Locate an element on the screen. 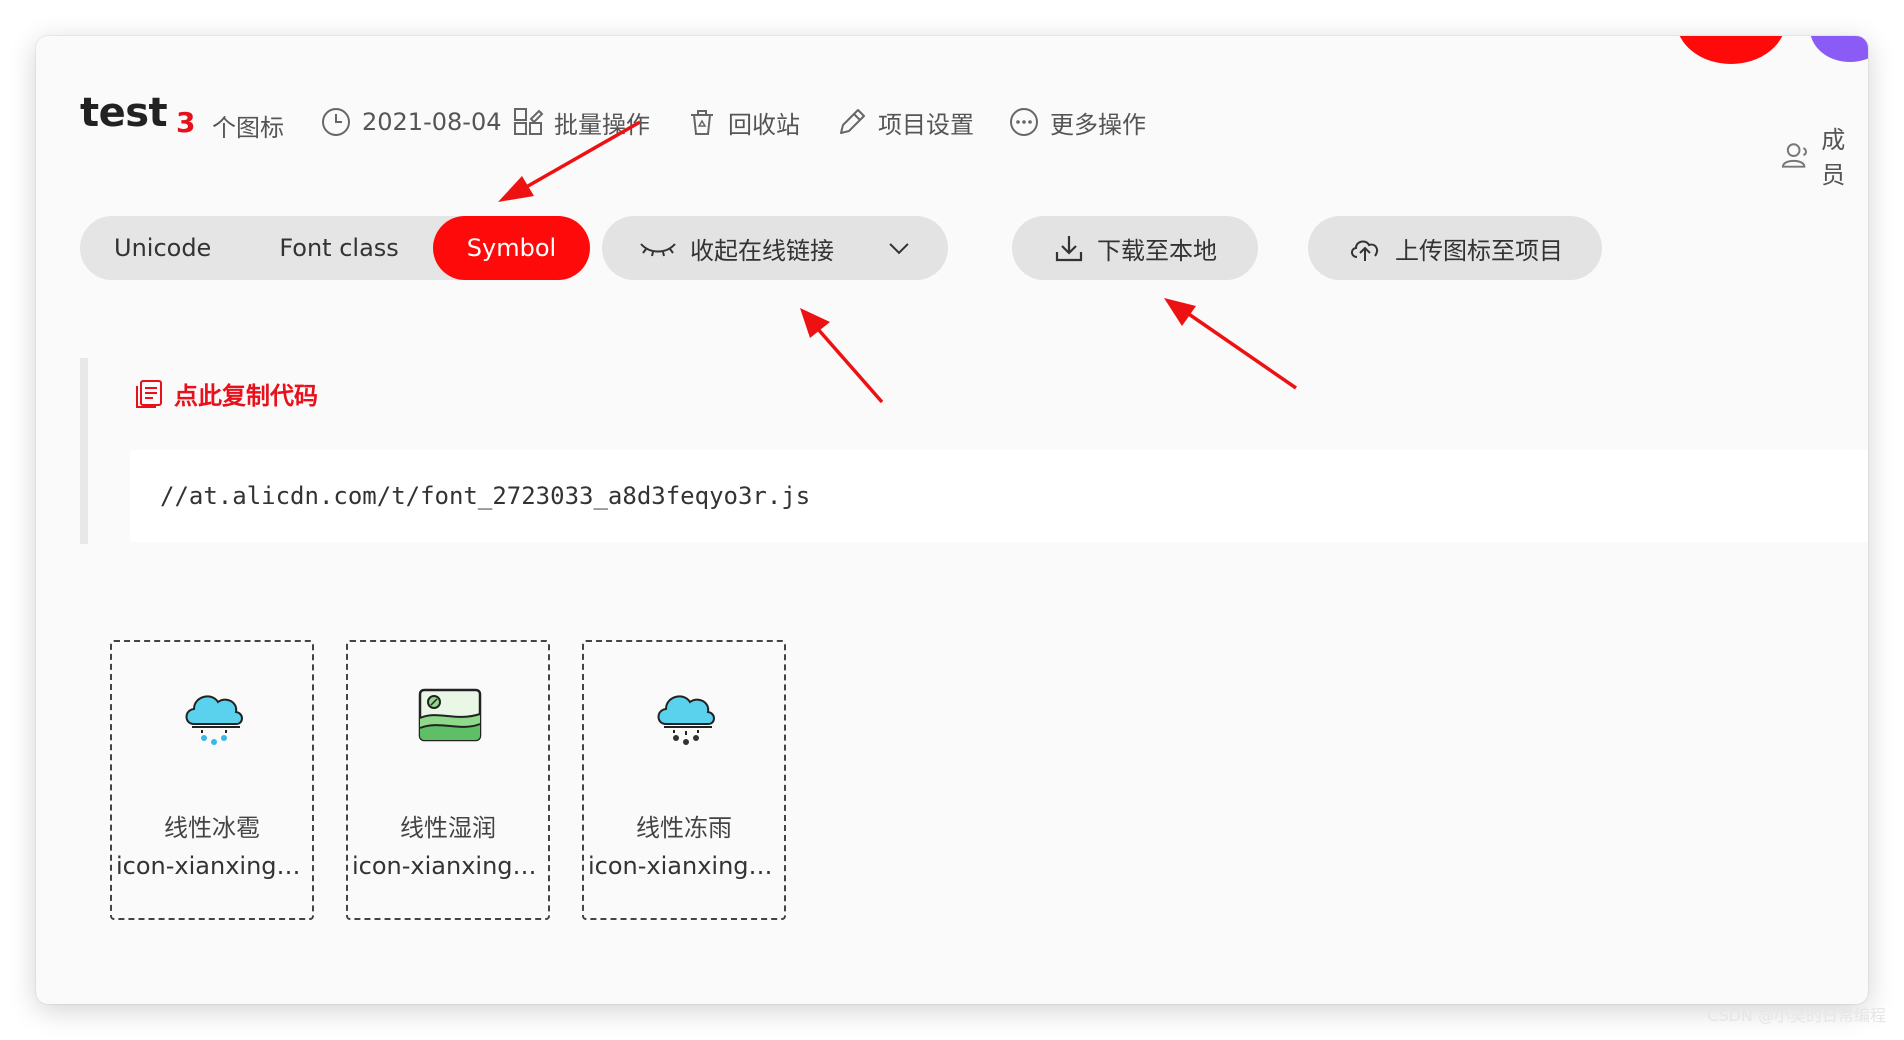 The image size is (1904, 1040). online-link-toggle-button: 收起在线链接 is located at coordinates (775, 248).